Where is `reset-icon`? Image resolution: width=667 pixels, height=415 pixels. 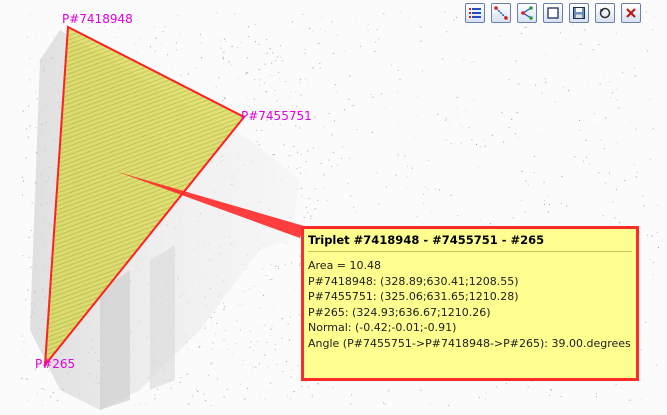 reset-icon is located at coordinates (605, 13).